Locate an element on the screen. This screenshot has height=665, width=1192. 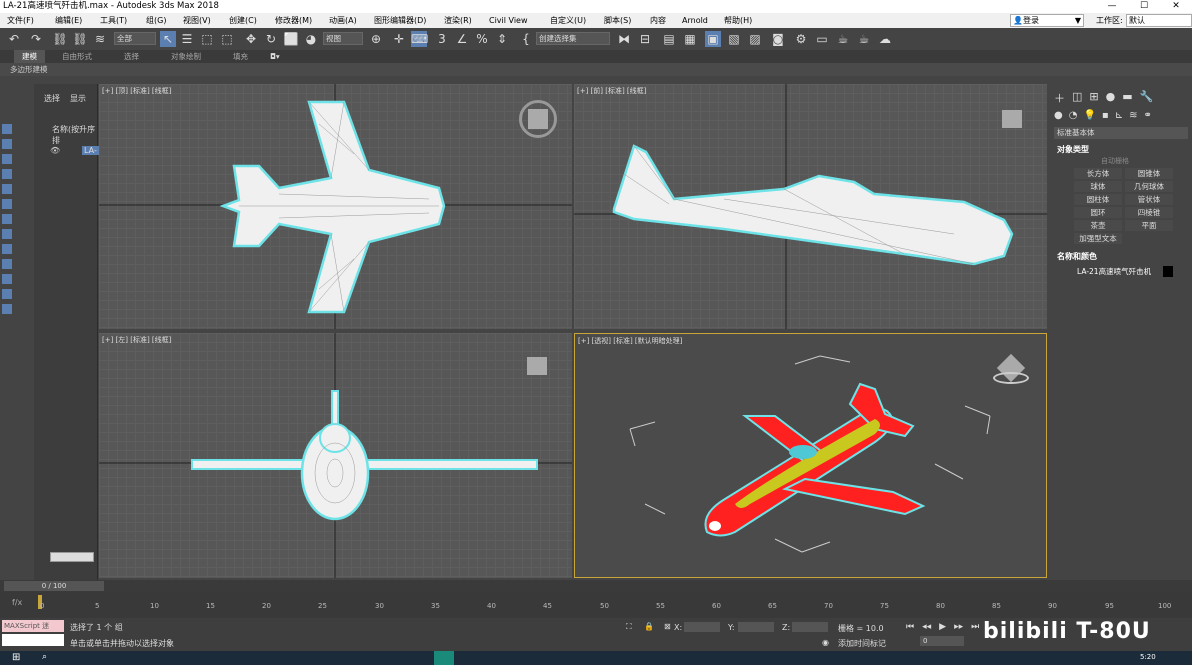
z-coord-field is located at coordinates (810, 627).